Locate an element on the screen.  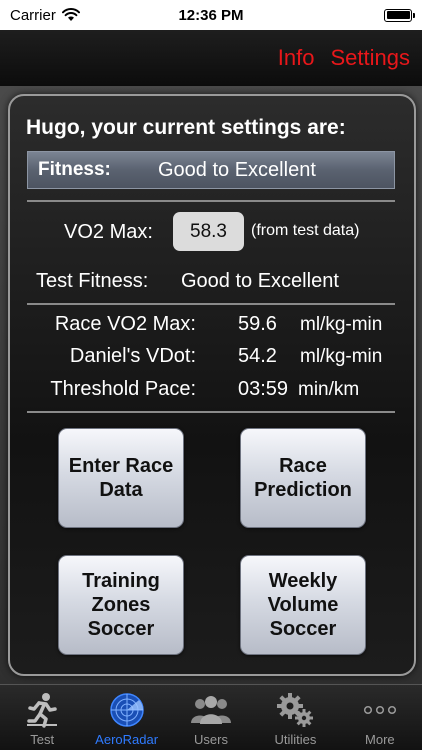
fitness-bar: Fitness: Good to Excellent is located at coordinates (211, 170).